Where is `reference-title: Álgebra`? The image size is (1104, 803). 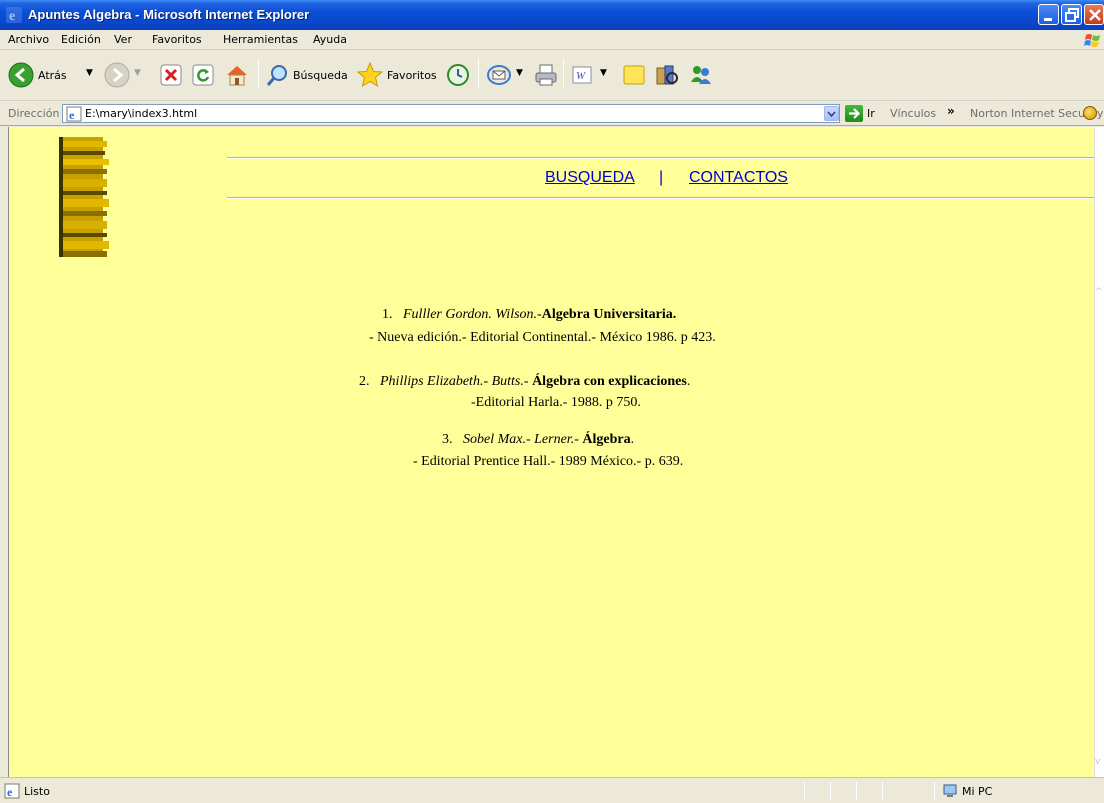
reference-title: Álgebra is located at coordinates (606, 439).